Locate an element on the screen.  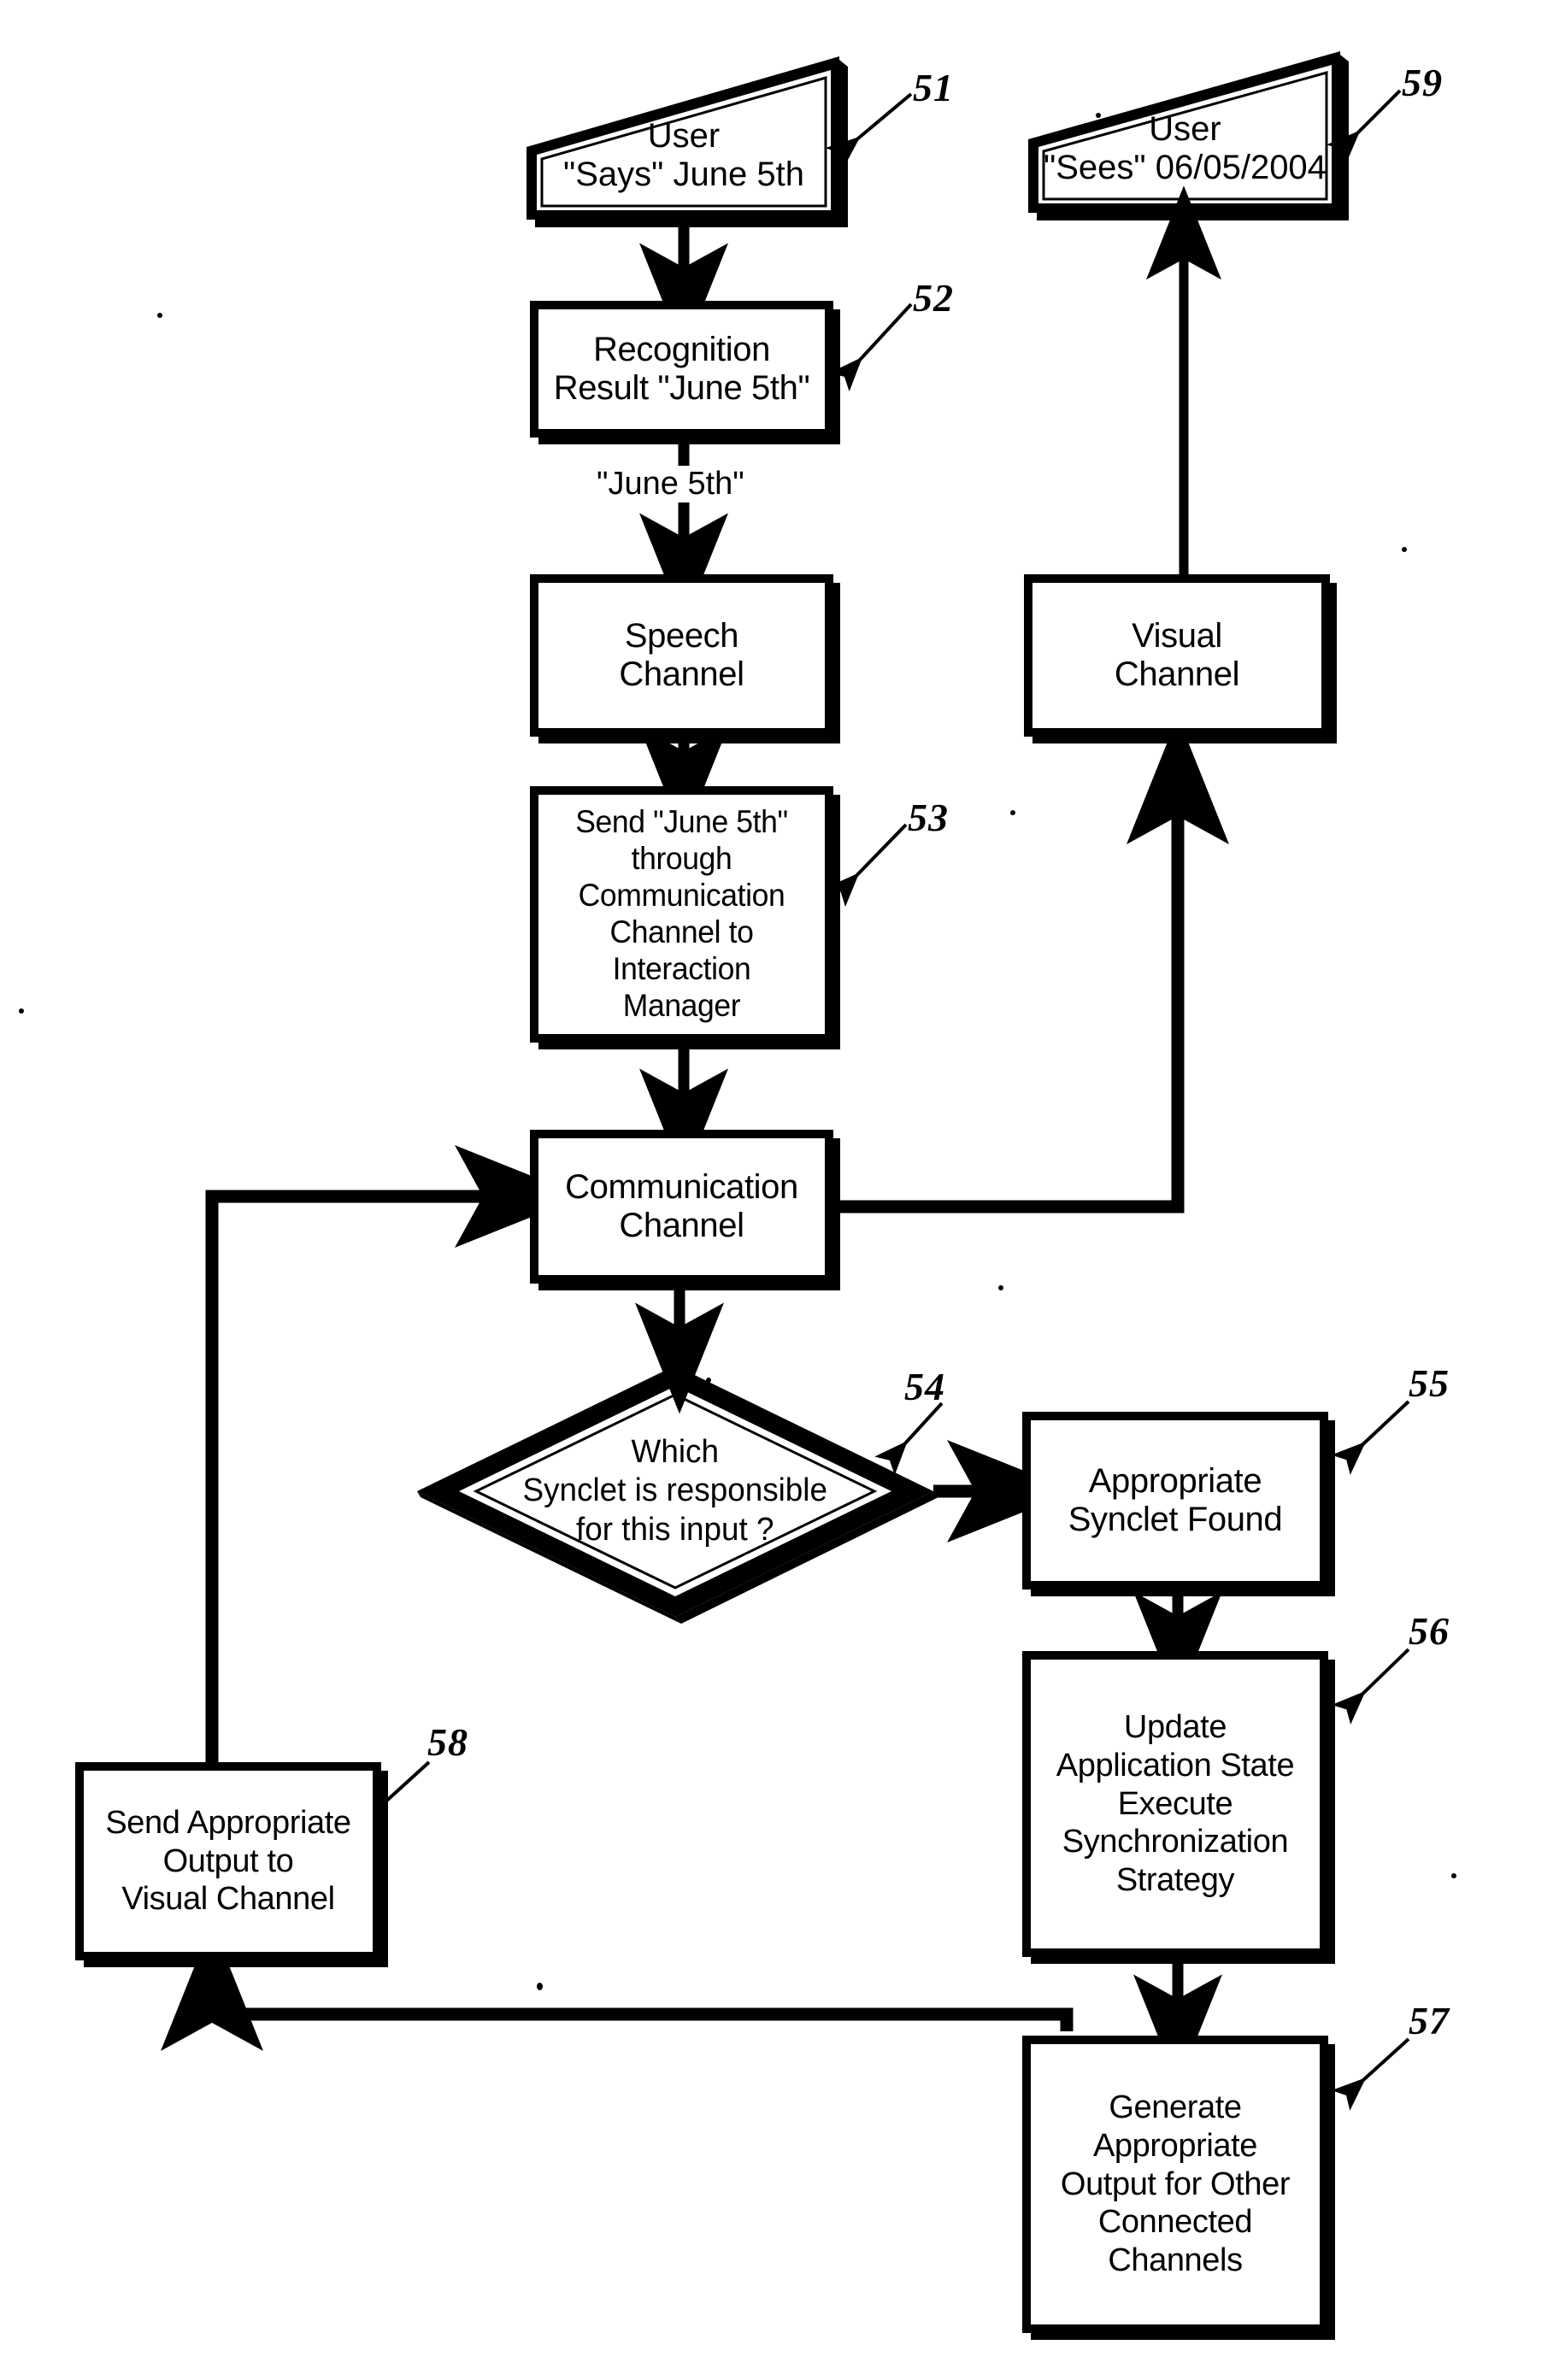
node-communication-channel-inner: Communication Channel is located at coordinates (681, 1207).